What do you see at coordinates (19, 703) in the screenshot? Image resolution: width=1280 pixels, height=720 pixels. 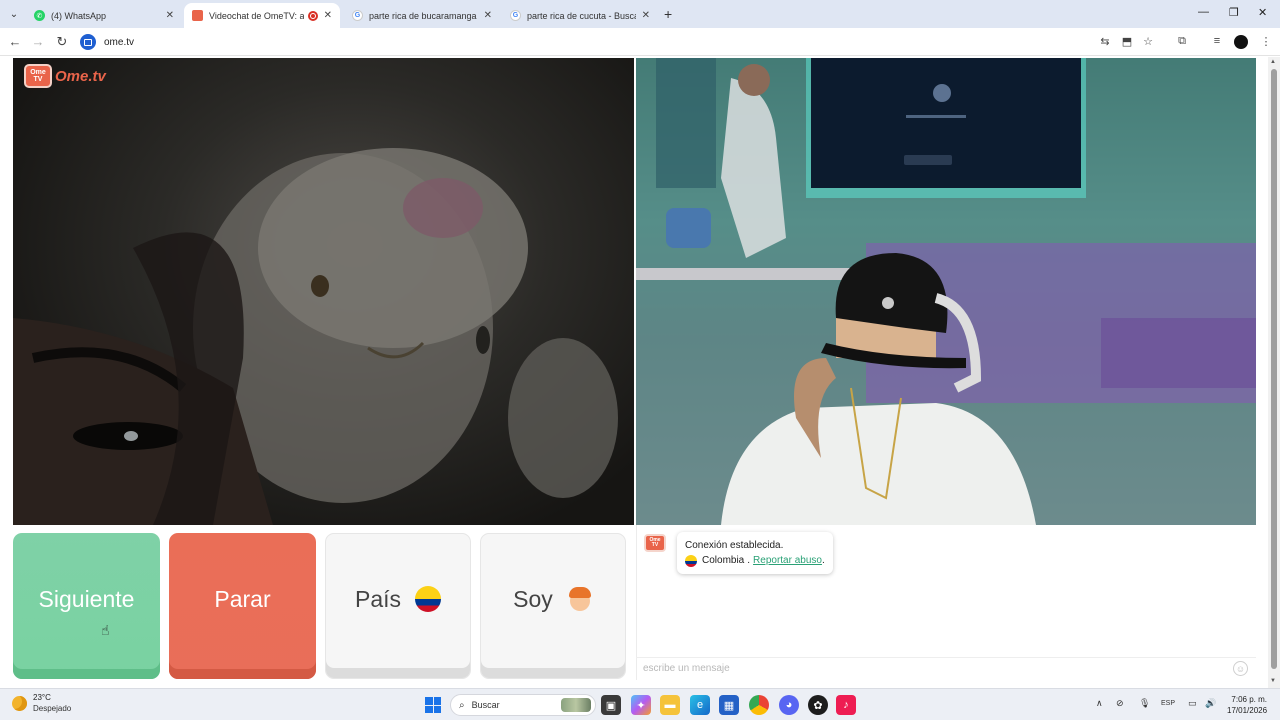 I see `weather-moon-icon` at bounding box center [19, 703].